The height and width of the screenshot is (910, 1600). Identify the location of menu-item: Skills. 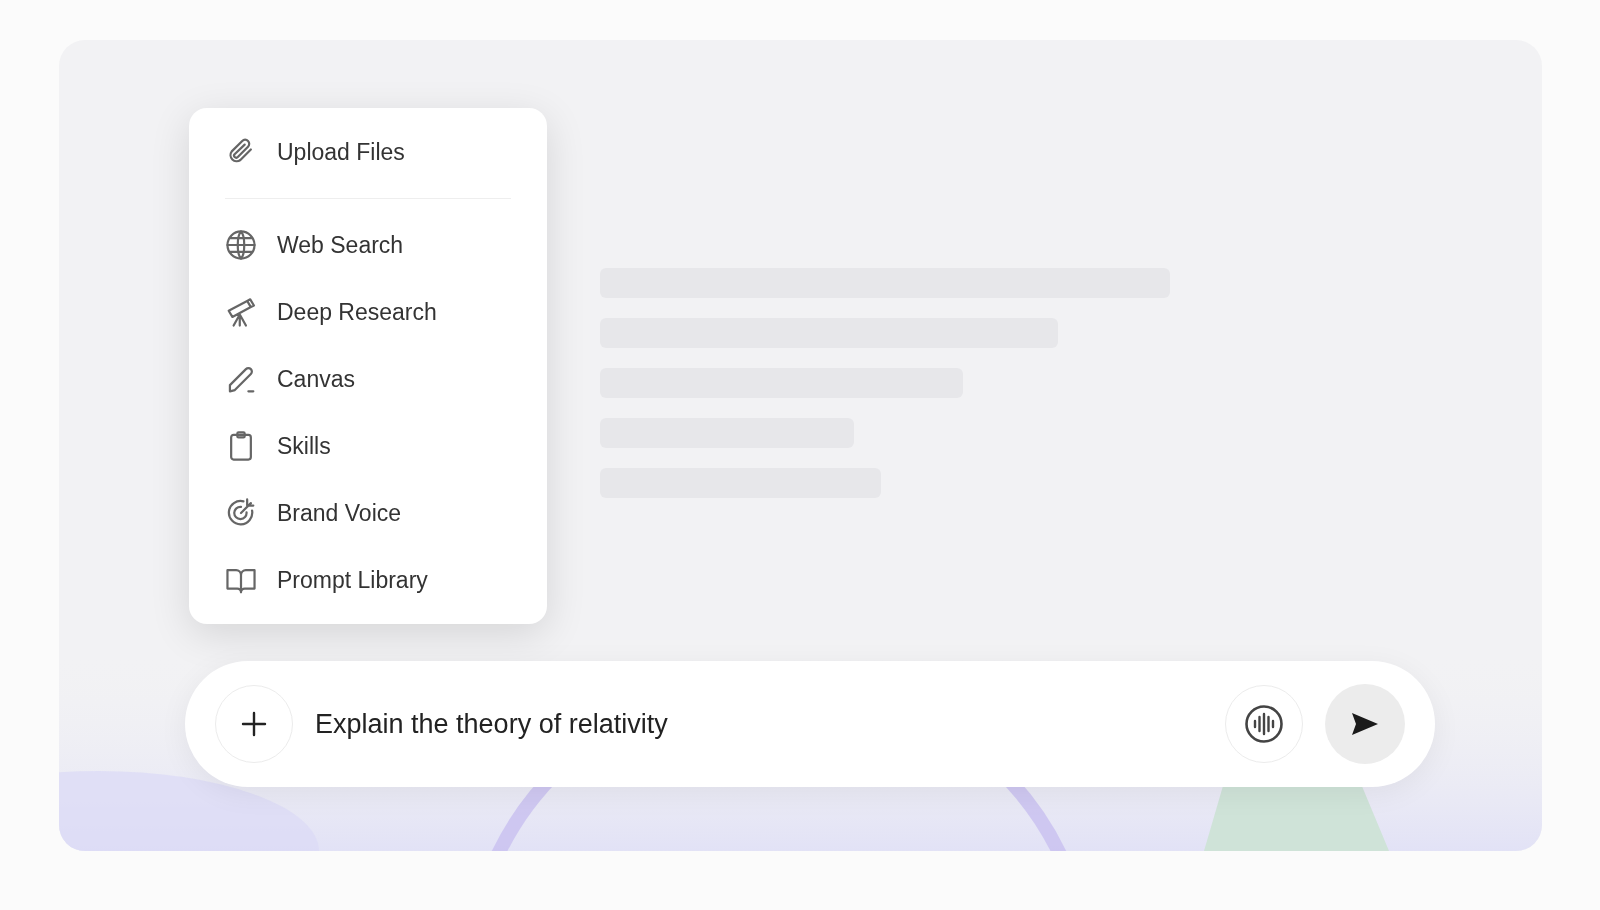
(368, 446).